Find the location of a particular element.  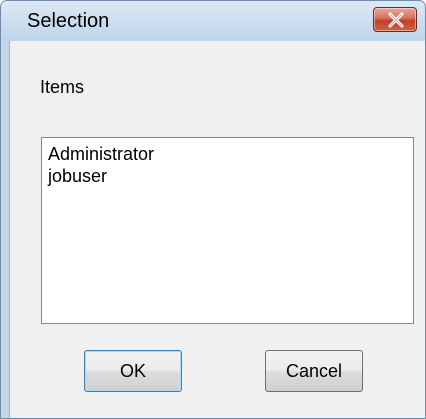

window-title: Selection is located at coordinates (68, 21).